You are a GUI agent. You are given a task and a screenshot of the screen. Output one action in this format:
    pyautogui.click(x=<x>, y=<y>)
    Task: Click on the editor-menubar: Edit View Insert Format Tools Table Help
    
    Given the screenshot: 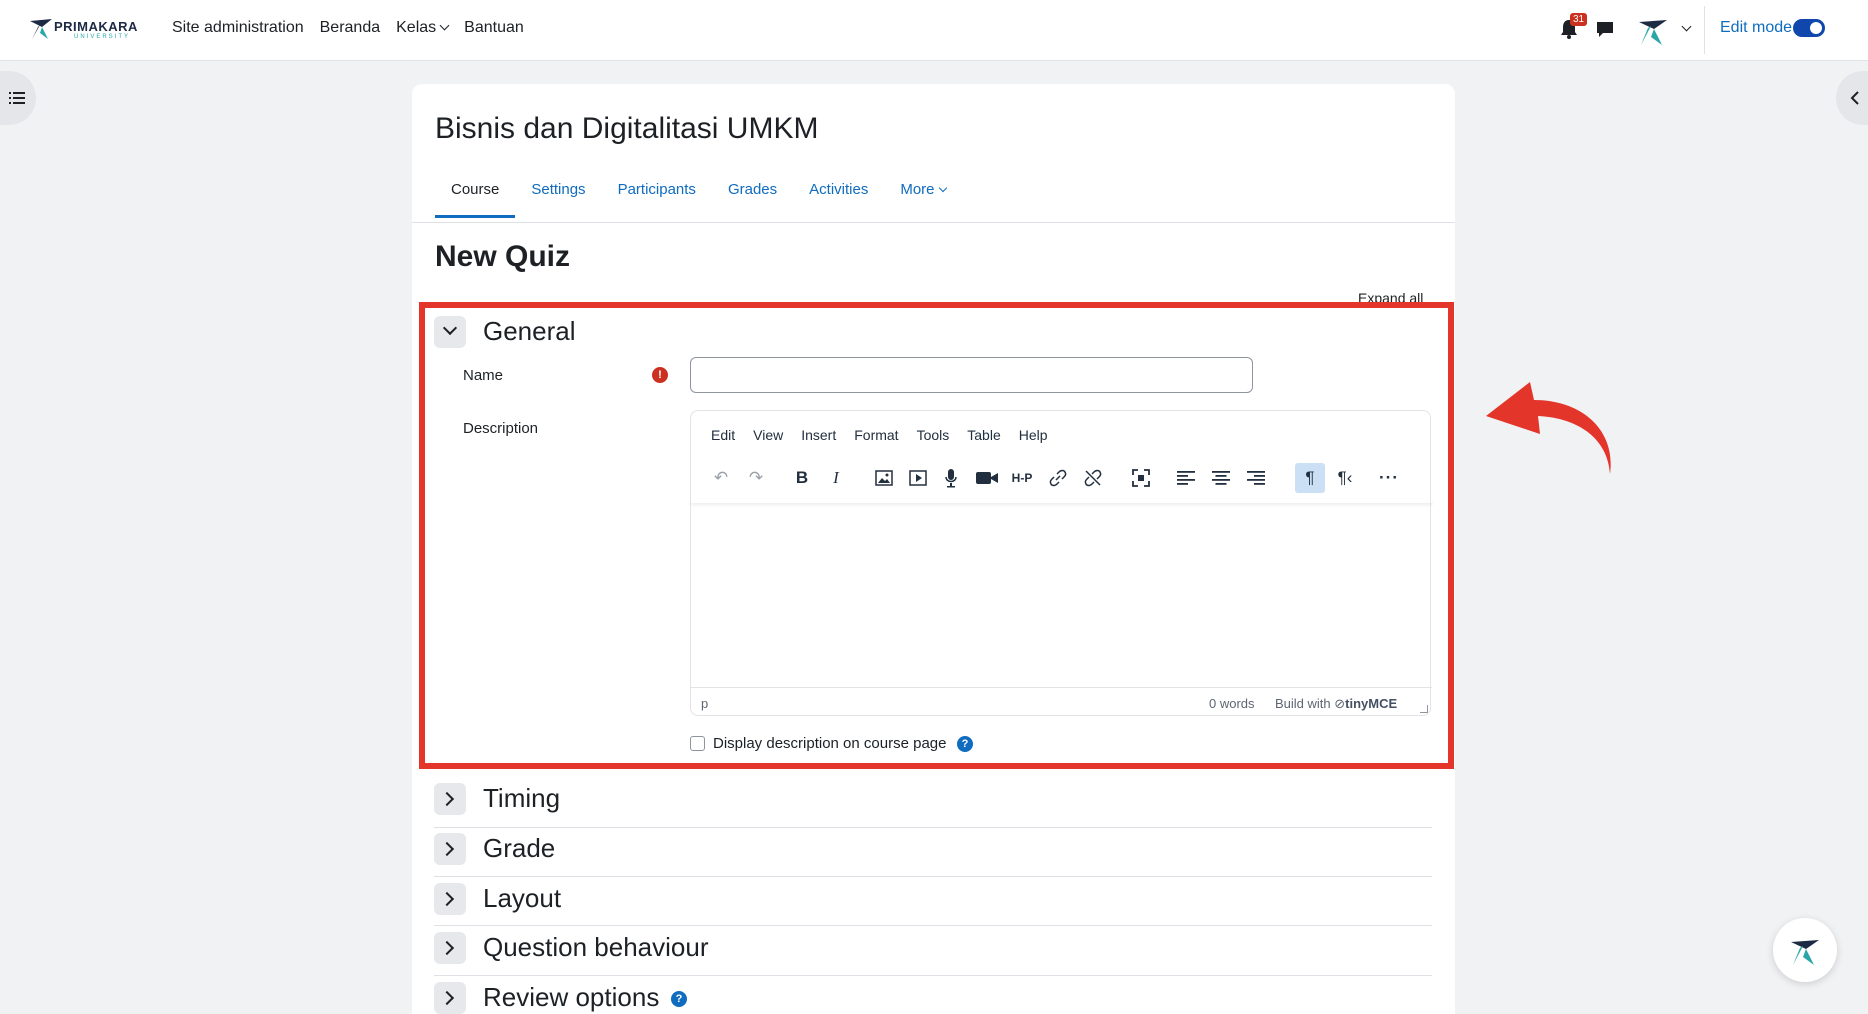 What is the action you would take?
    pyautogui.click(x=879, y=435)
    